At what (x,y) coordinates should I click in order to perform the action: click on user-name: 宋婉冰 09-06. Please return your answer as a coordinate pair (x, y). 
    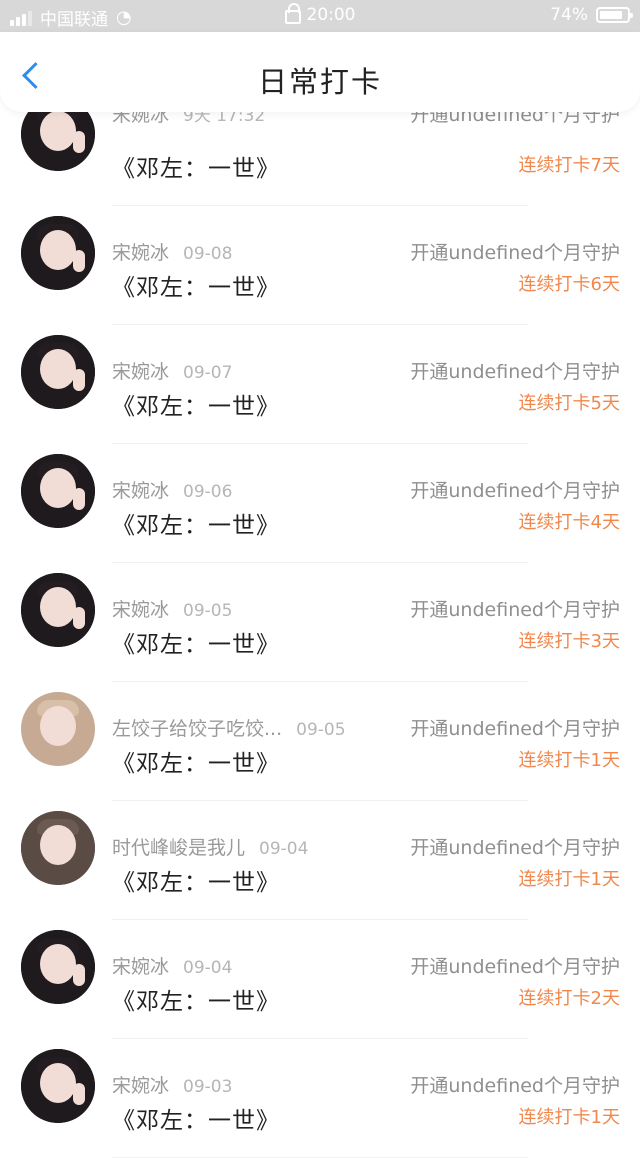
    Looking at the image, I should click on (172, 491).